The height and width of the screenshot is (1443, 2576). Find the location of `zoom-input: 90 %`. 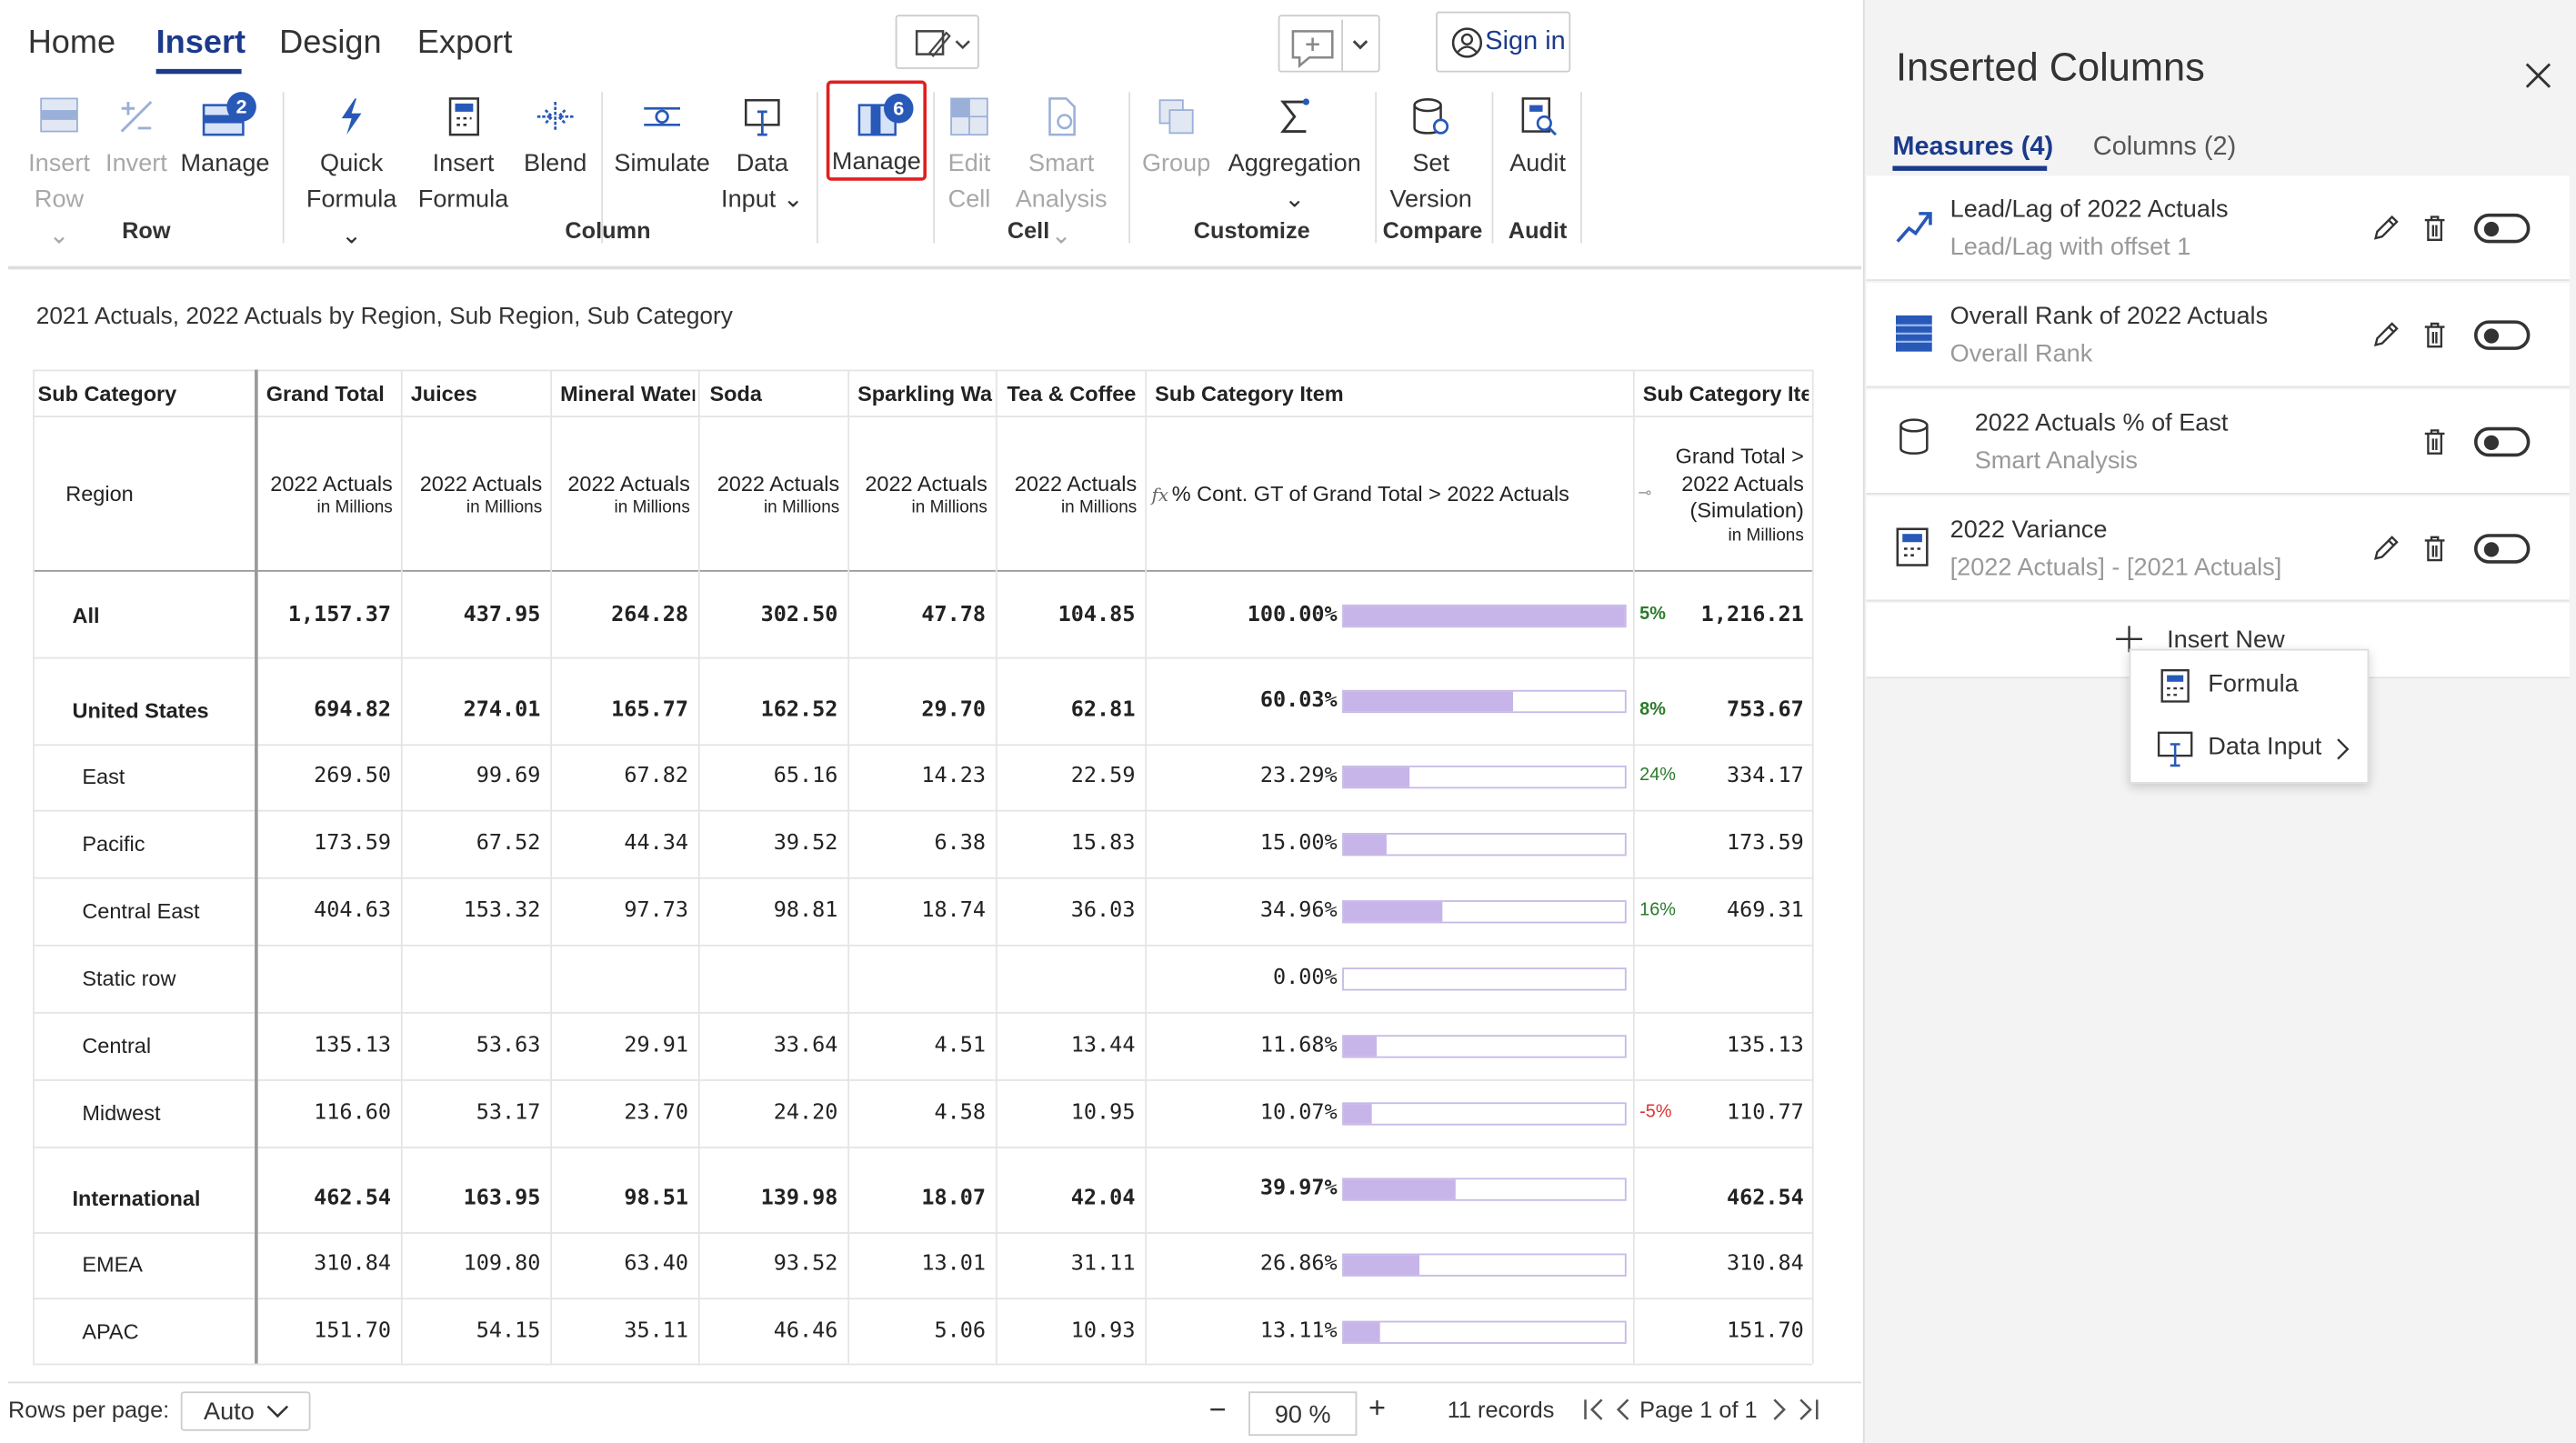

zoom-input: 90 % is located at coordinates (1303, 1414).